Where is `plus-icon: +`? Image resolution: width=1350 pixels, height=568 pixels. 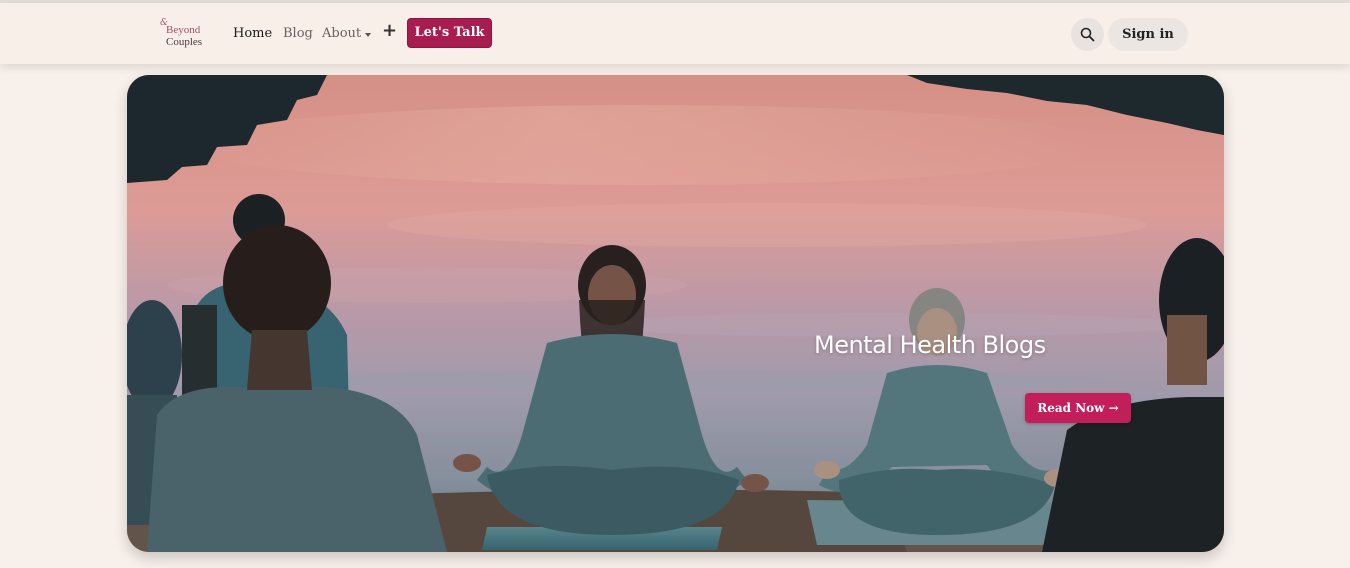
plus-icon: + is located at coordinates (389, 31).